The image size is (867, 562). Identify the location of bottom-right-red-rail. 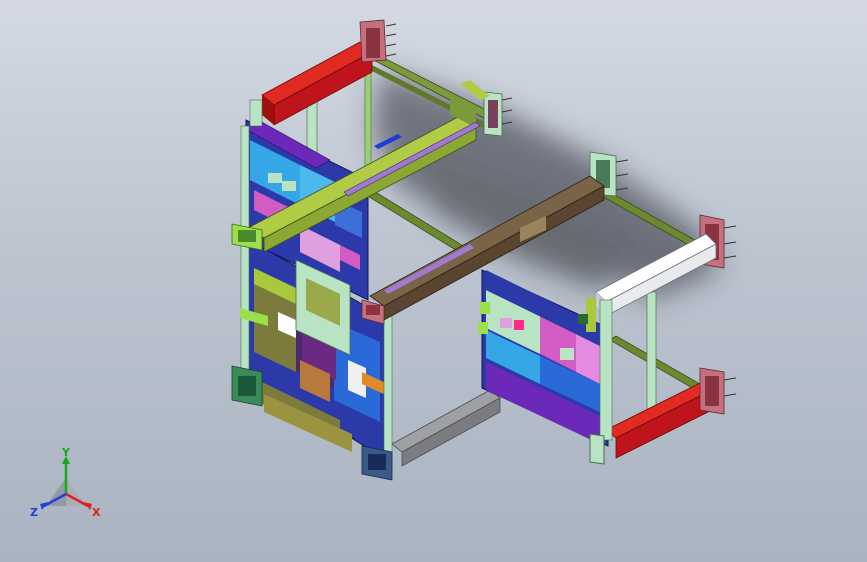
(671, 413).